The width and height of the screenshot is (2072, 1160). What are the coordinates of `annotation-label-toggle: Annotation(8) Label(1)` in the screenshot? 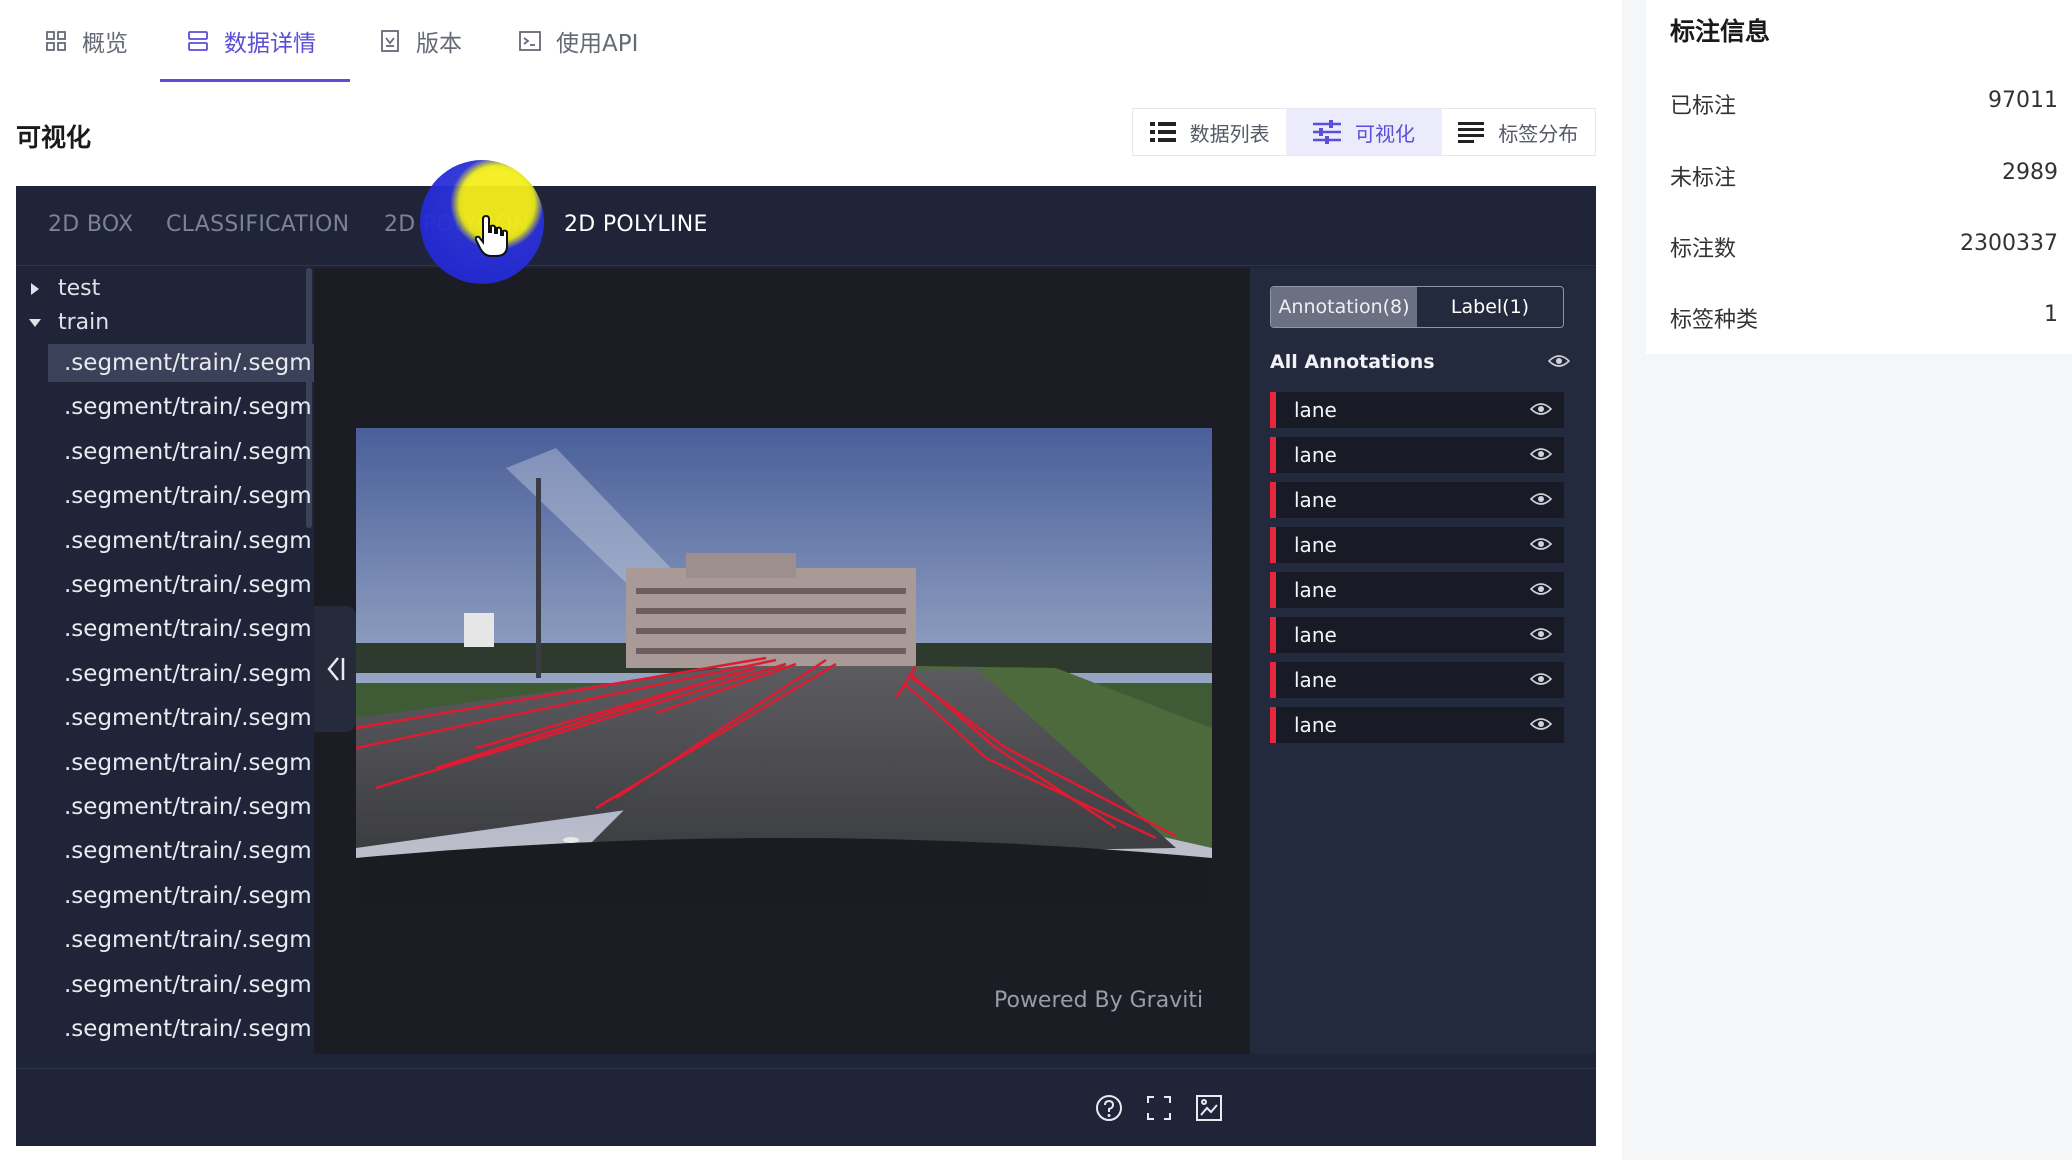 It's located at (1417, 307).